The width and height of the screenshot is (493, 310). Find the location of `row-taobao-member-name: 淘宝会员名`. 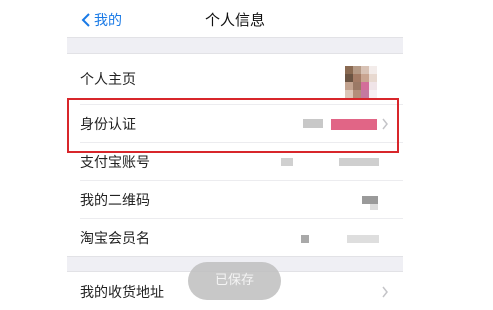

row-taobao-member-name: 淘宝会员名 is located at coordinates (235, 237).